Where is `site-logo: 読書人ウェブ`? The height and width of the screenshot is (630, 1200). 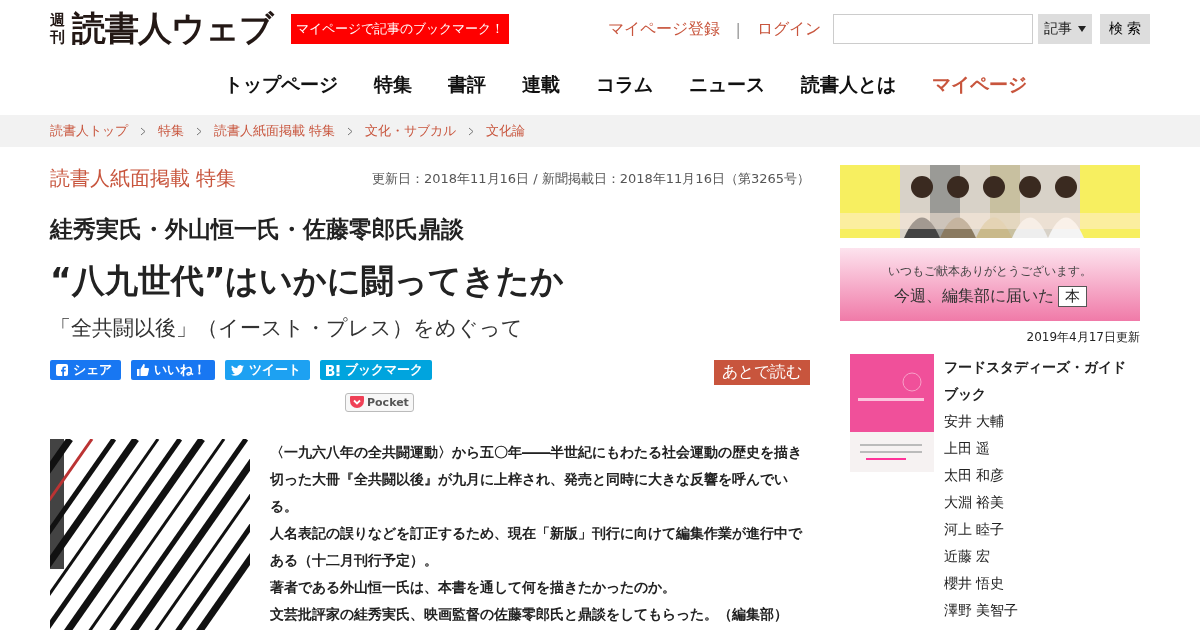
site-logo: 読書人ウェブ is located at coordinates (172, 29).